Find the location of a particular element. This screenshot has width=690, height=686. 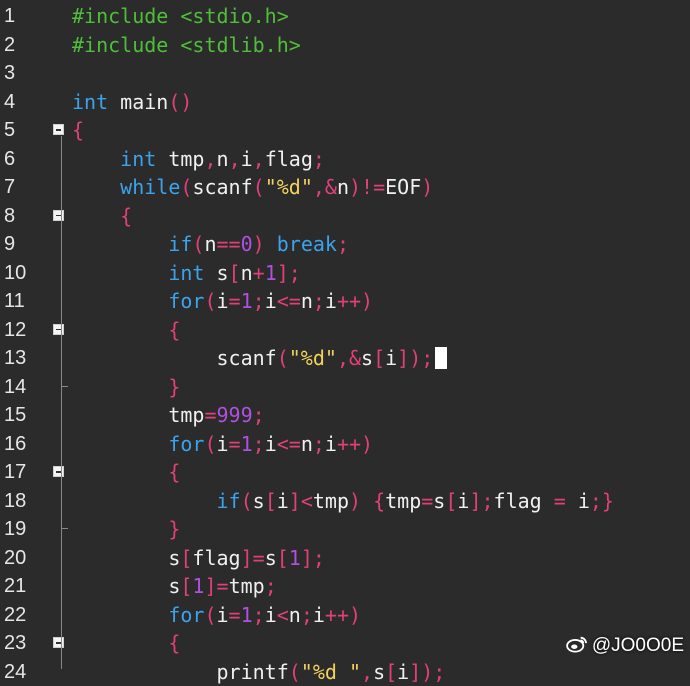

weibo-icon is located at coordinates (577, 644).